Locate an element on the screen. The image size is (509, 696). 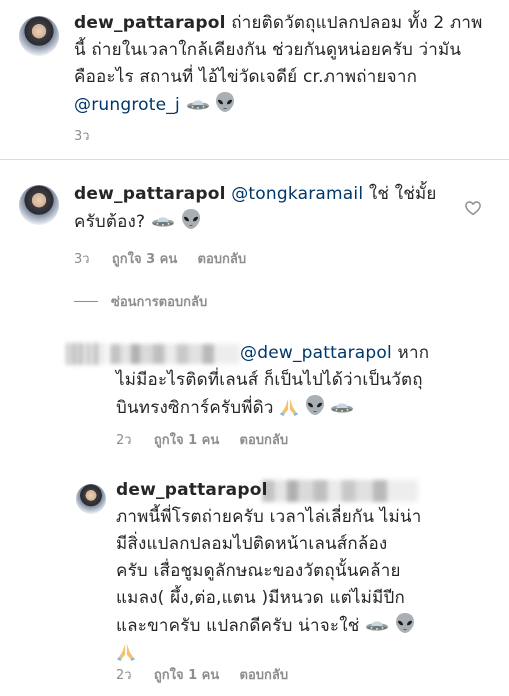
heart-outline-icon is located at coordinates (473, 208).